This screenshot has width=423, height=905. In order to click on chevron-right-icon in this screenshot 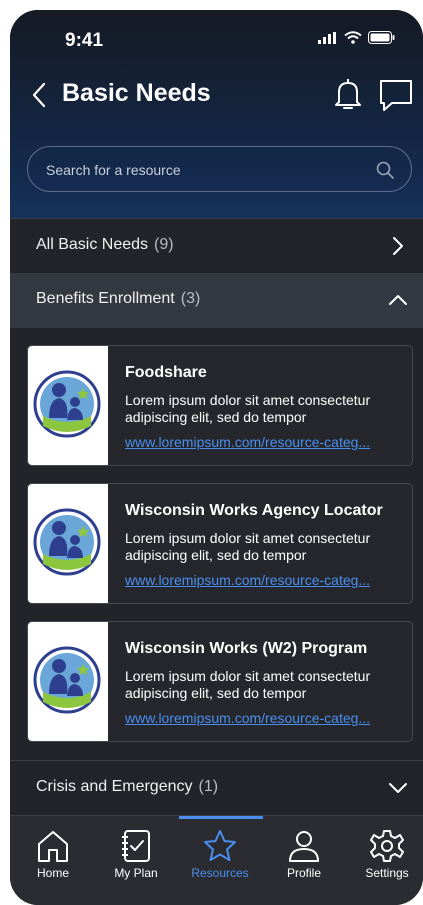, I will do `click(398, 246)`.